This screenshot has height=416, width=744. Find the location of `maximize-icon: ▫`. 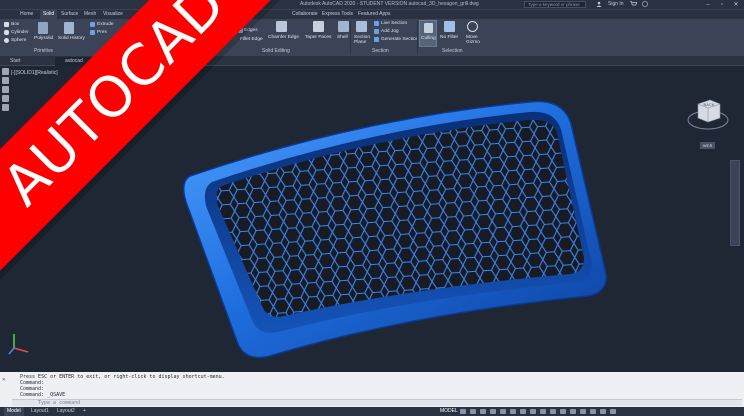

maximize-icon: ▫ is located at coordinates (722, 5).